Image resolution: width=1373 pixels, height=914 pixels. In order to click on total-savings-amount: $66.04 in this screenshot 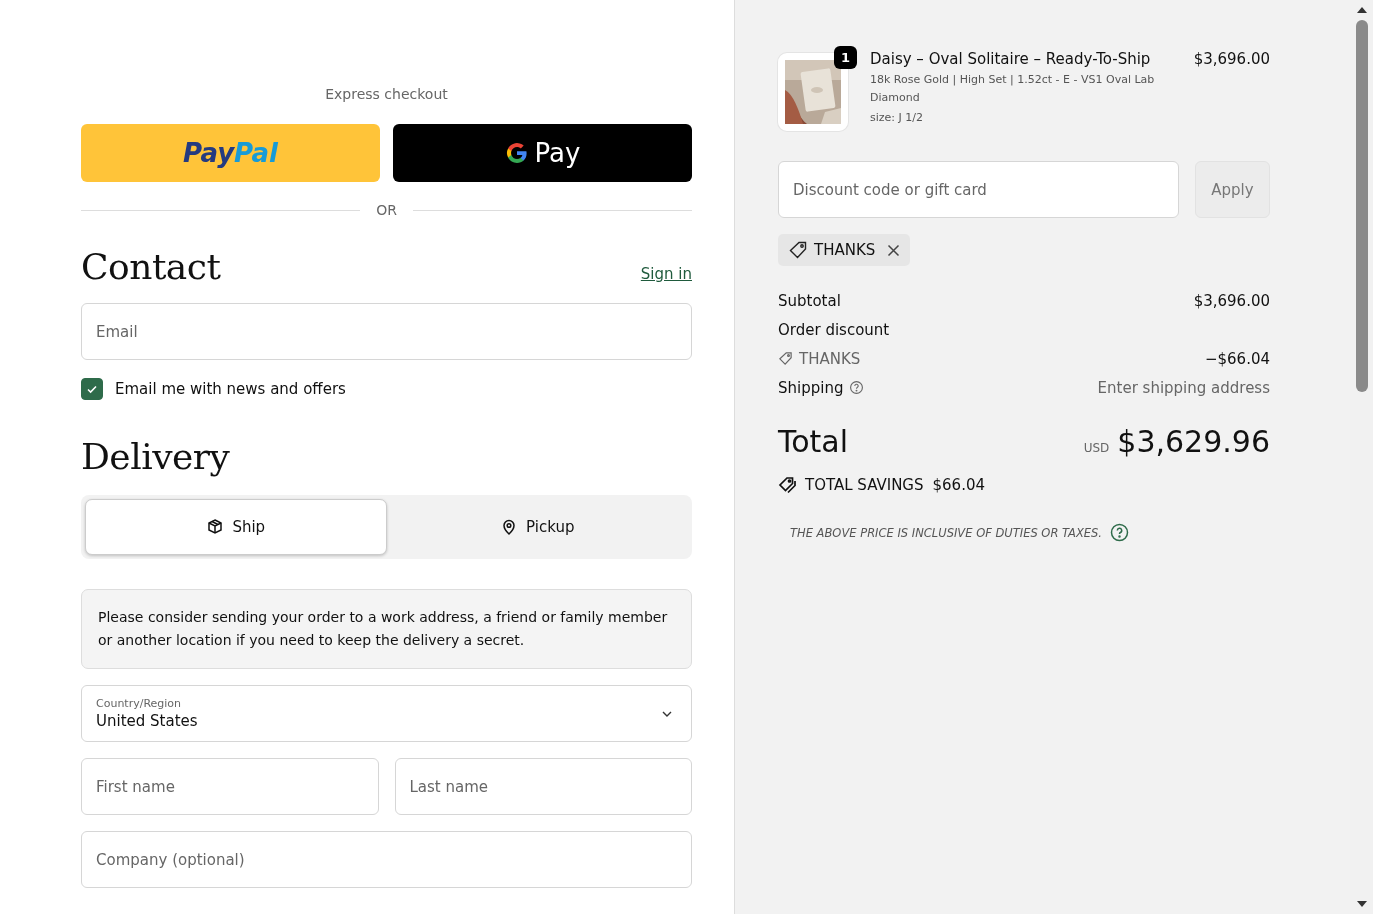, I will do `click(958, 485)`.